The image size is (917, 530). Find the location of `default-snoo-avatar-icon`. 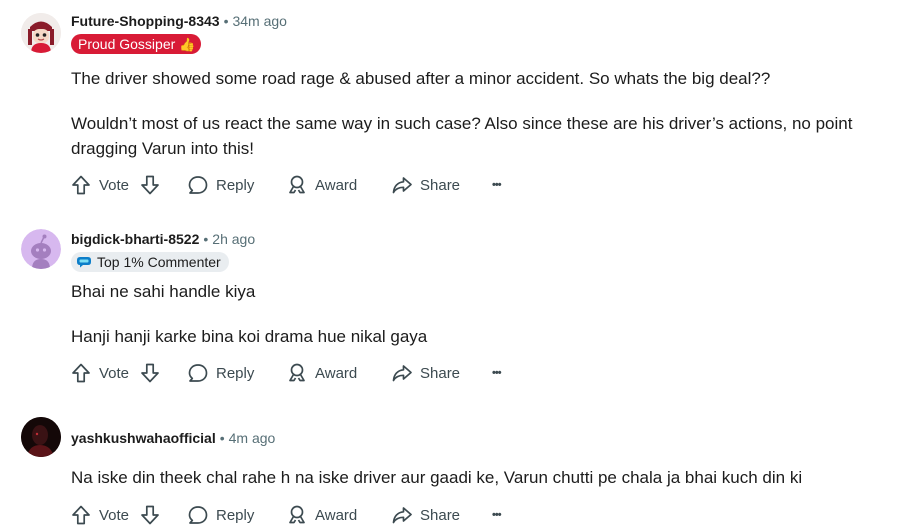

default-snoo-avatar-icon is located at coordinates (41, 249).